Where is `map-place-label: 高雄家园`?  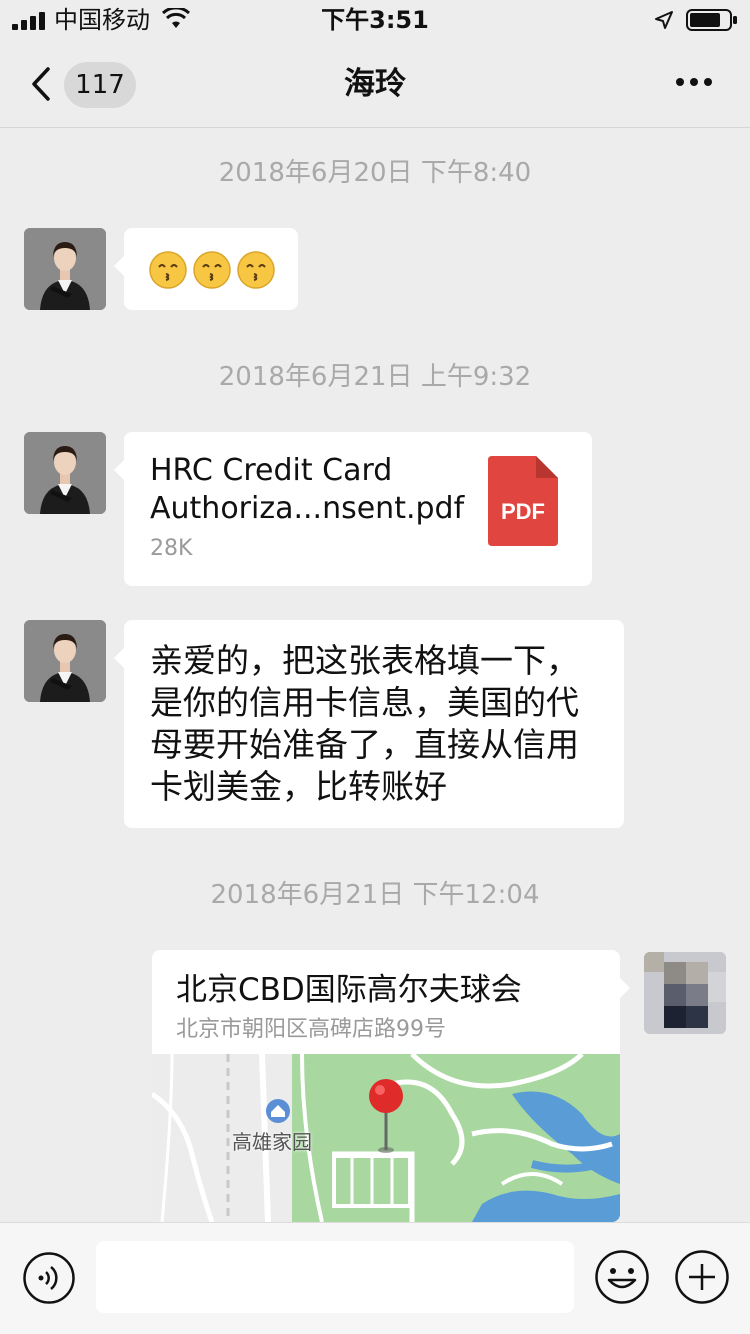 map-place-label: 高雄家园 is located at coordinates (272, 1142).